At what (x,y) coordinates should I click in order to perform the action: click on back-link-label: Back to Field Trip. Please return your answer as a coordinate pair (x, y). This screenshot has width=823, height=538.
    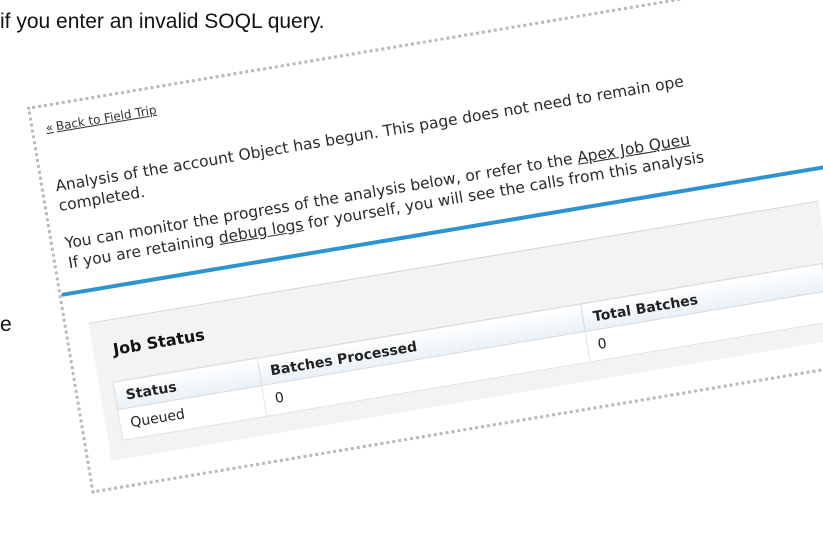
    Looking at the image, I should click on (106, 118).